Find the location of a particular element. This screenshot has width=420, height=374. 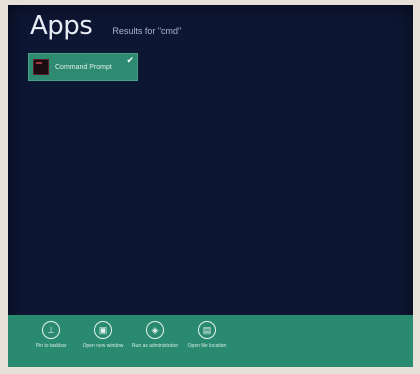

command-label: Open new window is located at coordinates (103, 346).